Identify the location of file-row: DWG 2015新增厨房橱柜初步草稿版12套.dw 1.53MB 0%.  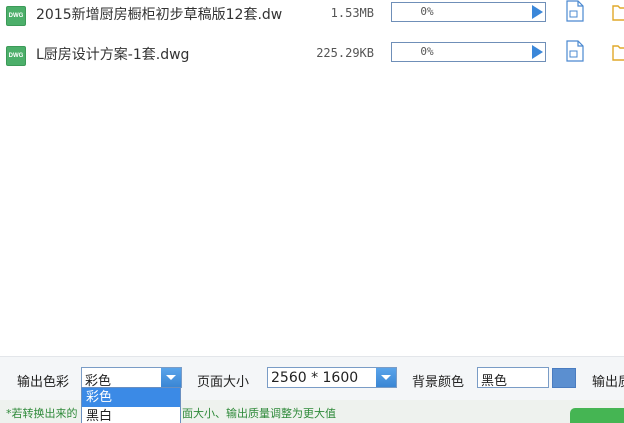
(312, 15).